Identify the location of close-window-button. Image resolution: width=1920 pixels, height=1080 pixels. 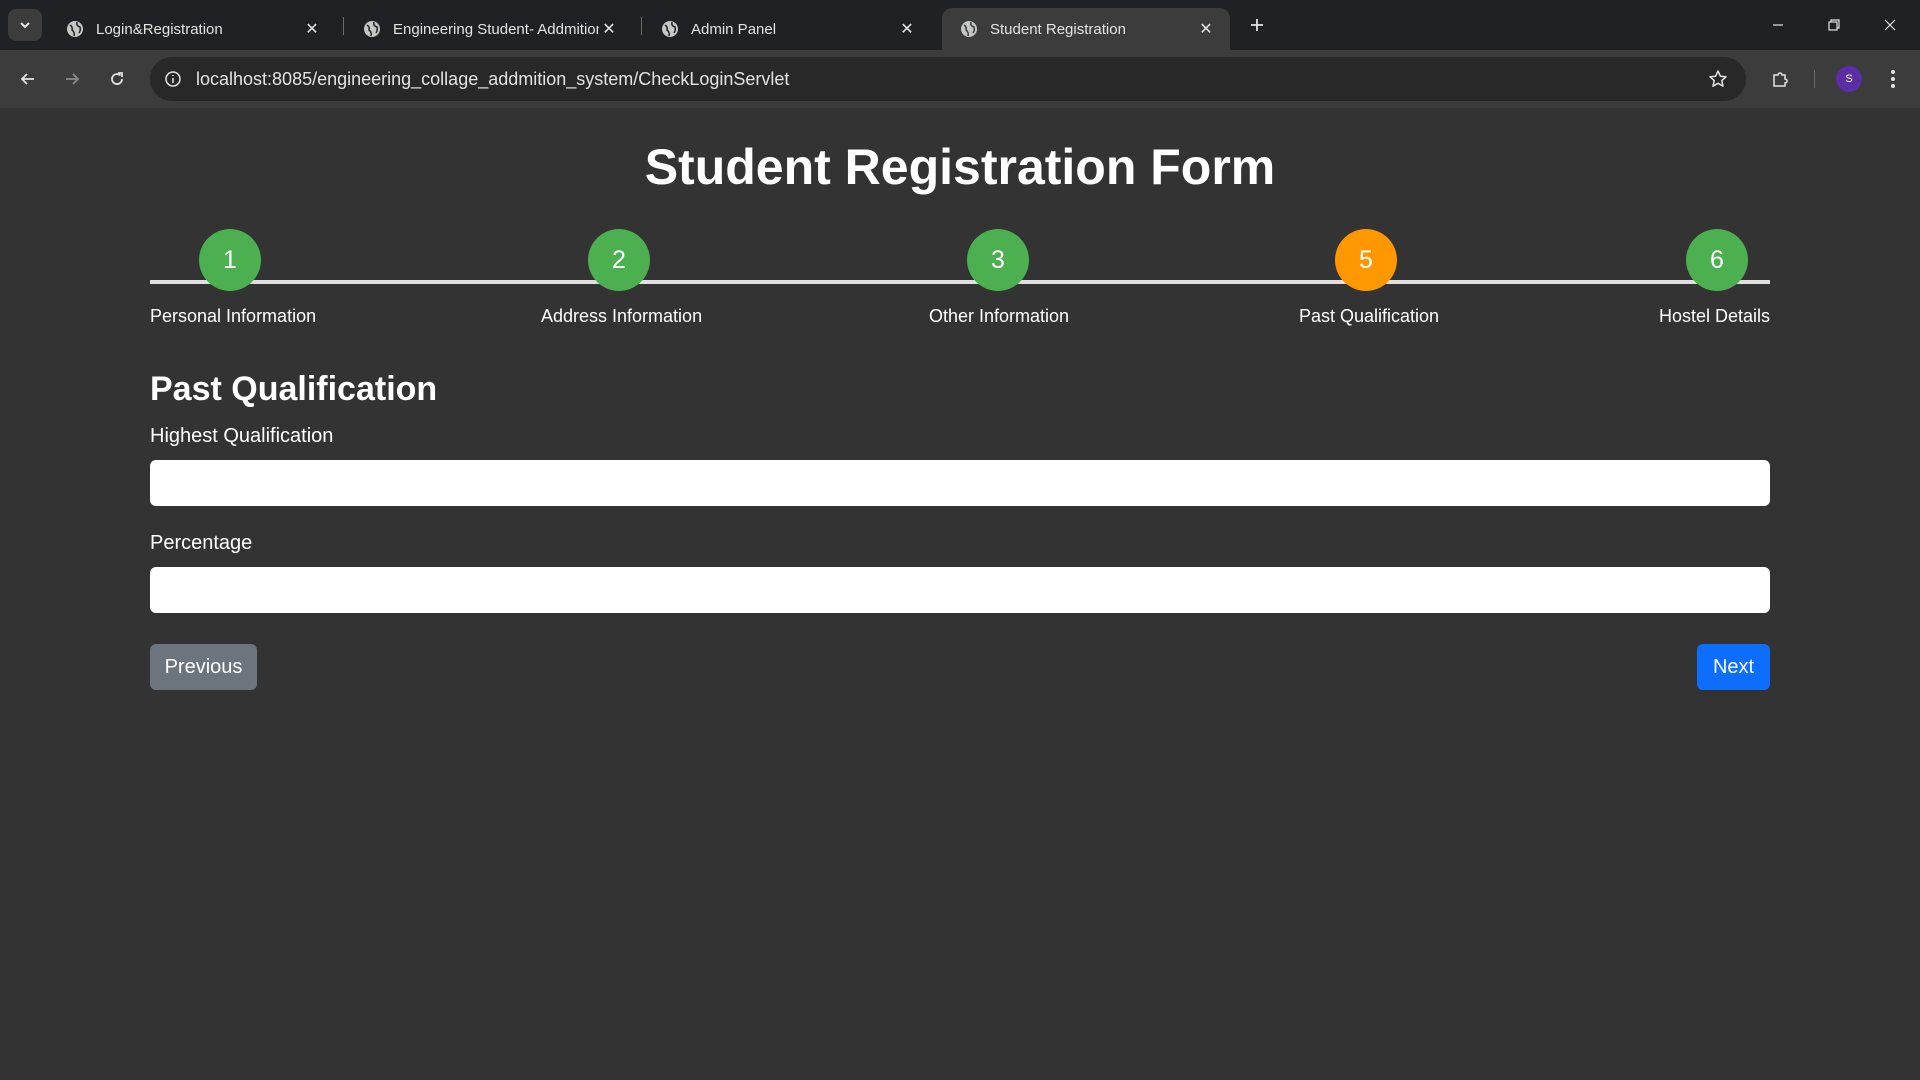
(1890, 25).